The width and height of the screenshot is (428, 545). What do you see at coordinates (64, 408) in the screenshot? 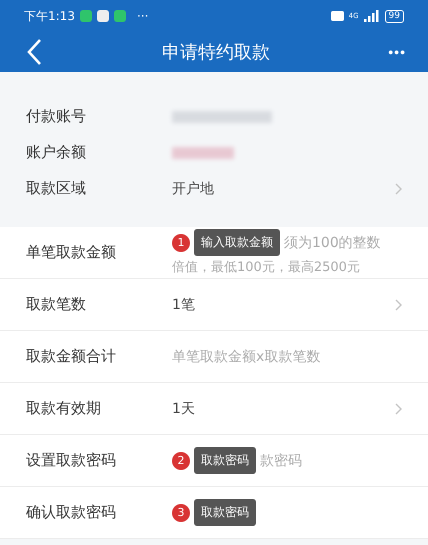
I see `field-label: 取款有效期` at bounding box center [64, 408].